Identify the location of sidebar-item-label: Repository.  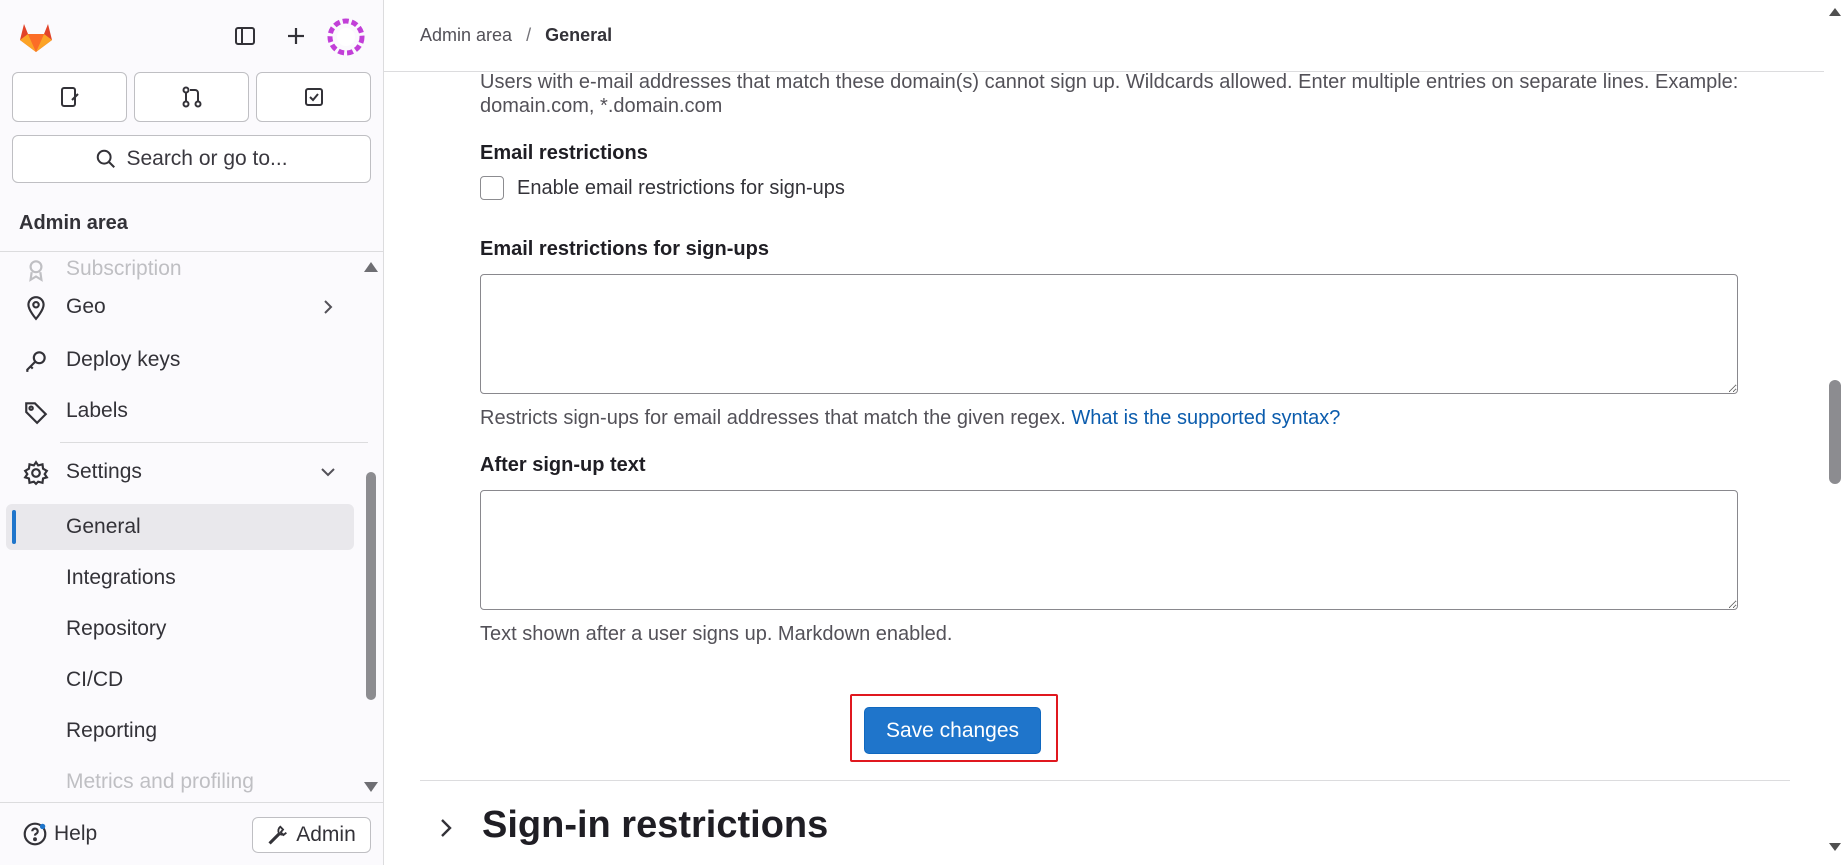
(116, 628).